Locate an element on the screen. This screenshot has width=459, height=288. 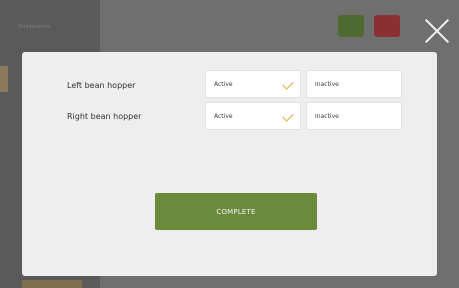
close-icon is located at coordinates (437, 31).